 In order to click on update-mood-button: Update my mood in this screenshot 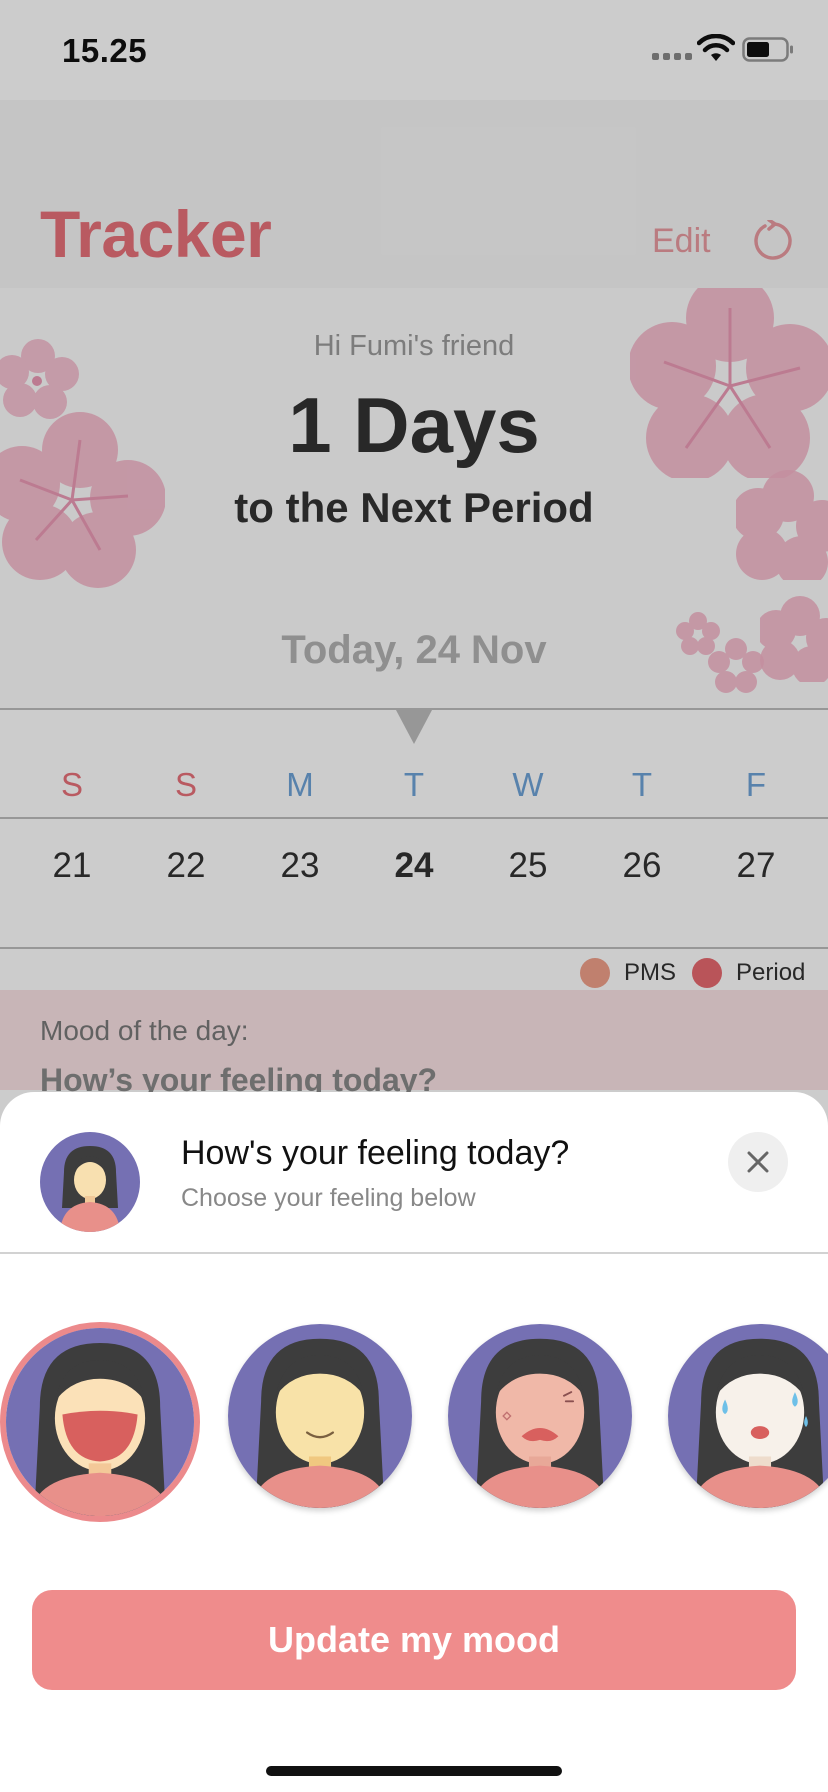, I will do `click(414, 1640)`.